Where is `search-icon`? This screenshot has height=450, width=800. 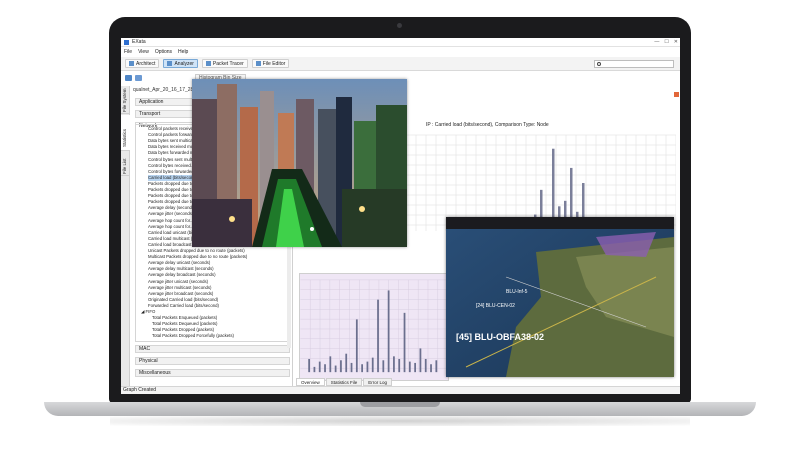
search-icon is located at coordinates (599, 64).